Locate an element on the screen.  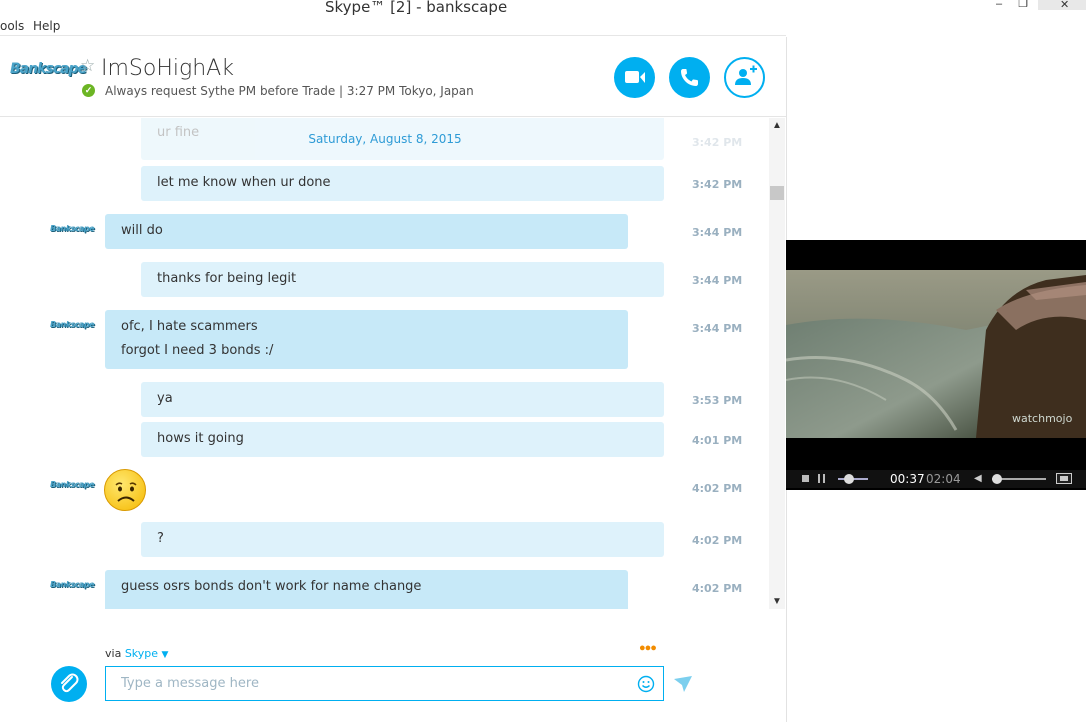
emoticon-picker-icon is located at coordinates (646, 684).